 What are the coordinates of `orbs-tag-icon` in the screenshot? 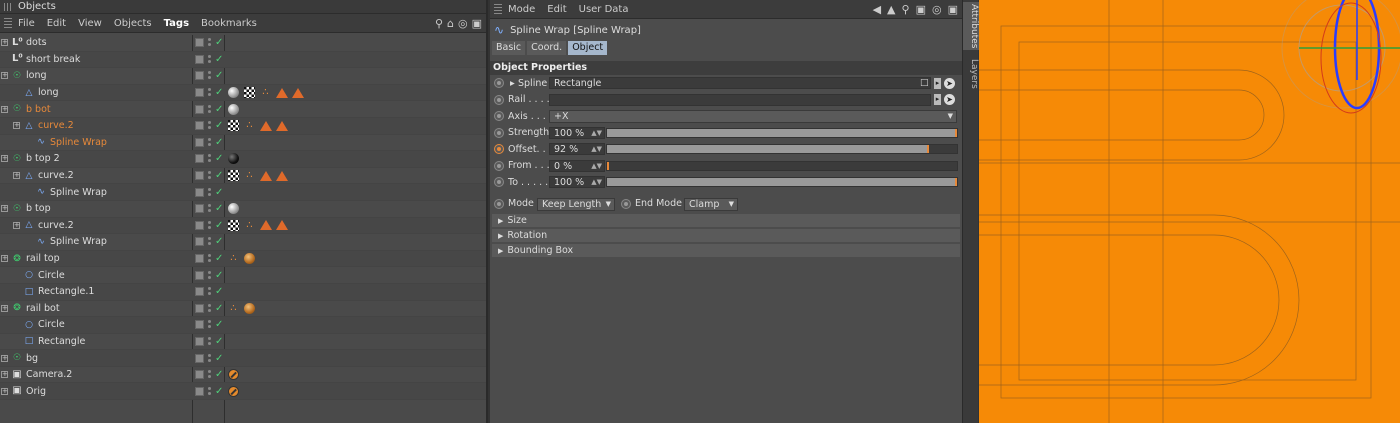 It's located at (249, 259).